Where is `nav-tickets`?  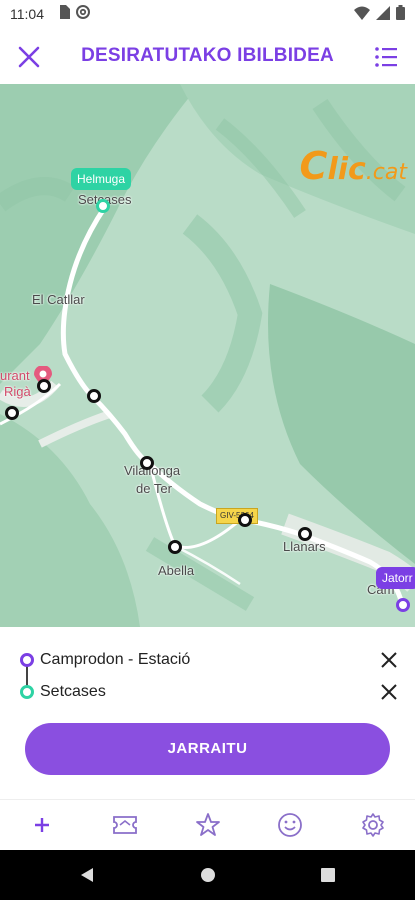 nav-tickets is located at coordinates (125, 825).